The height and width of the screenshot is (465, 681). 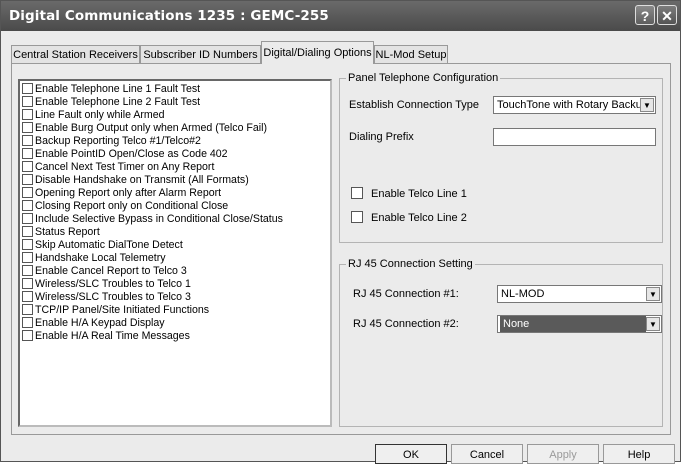 I want to click on list-item-label: Enable H/A Keypad Display, so click(x=100, y=323).